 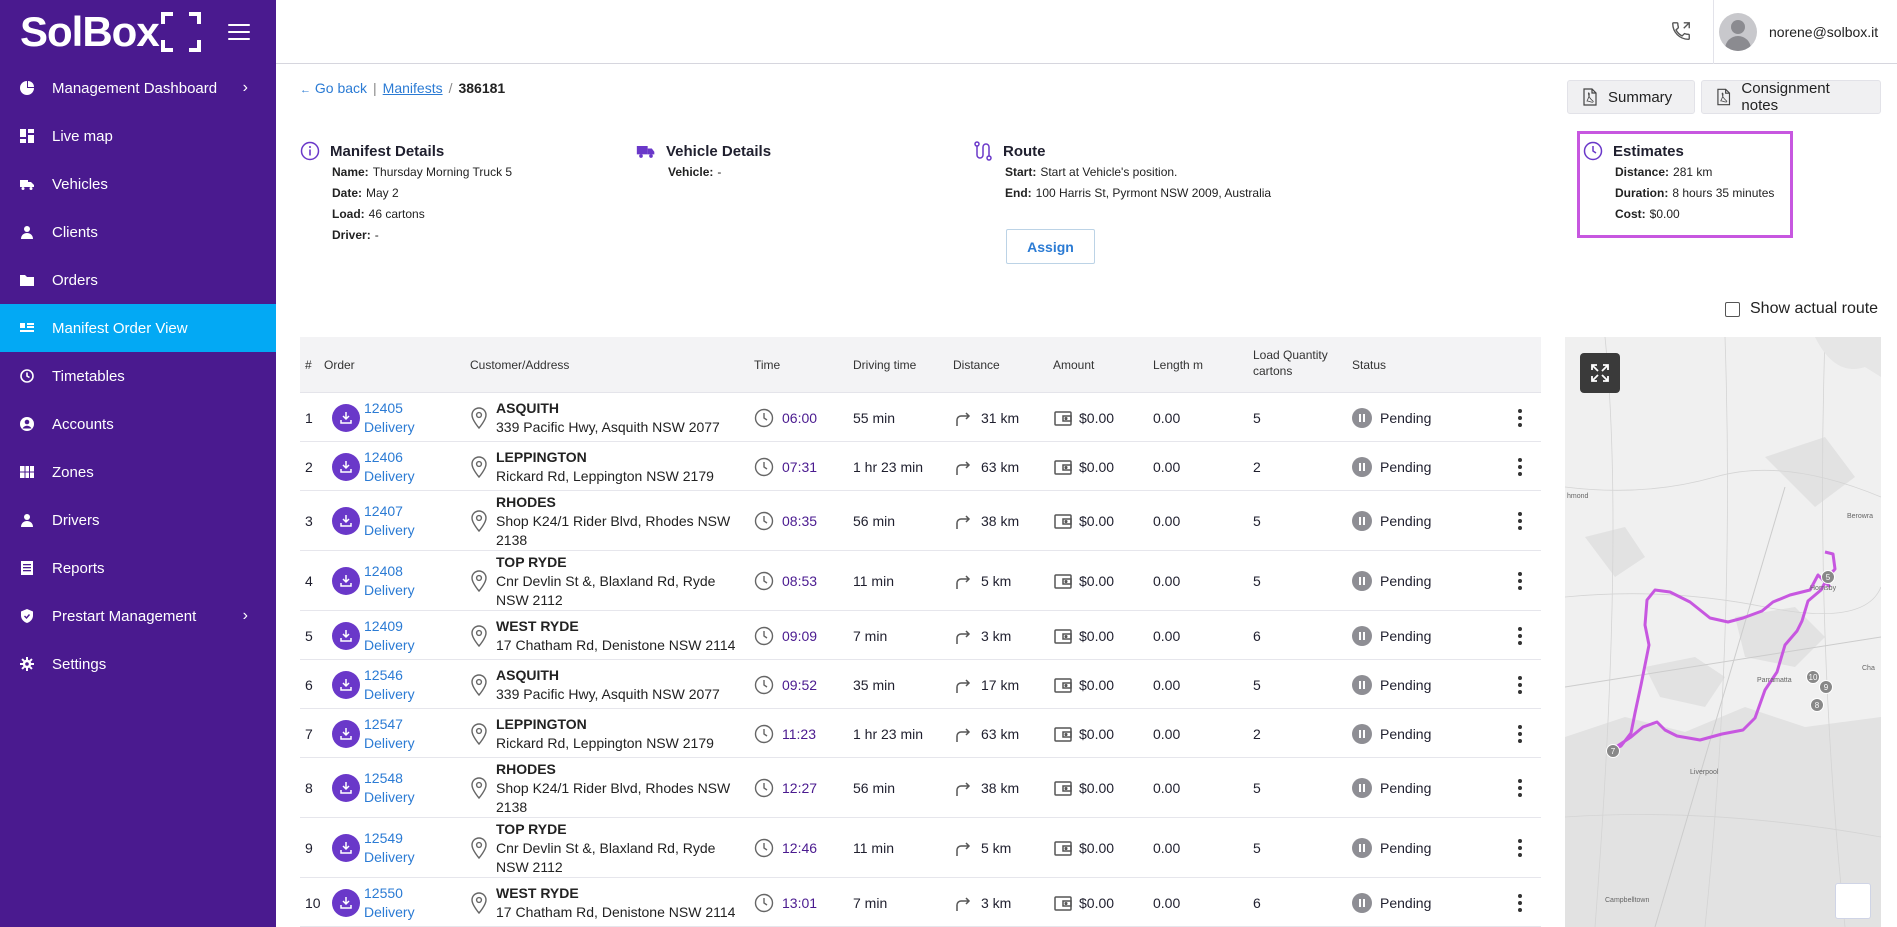 I want to click on hamburger-menu-icon, so click(x=239, y=32).